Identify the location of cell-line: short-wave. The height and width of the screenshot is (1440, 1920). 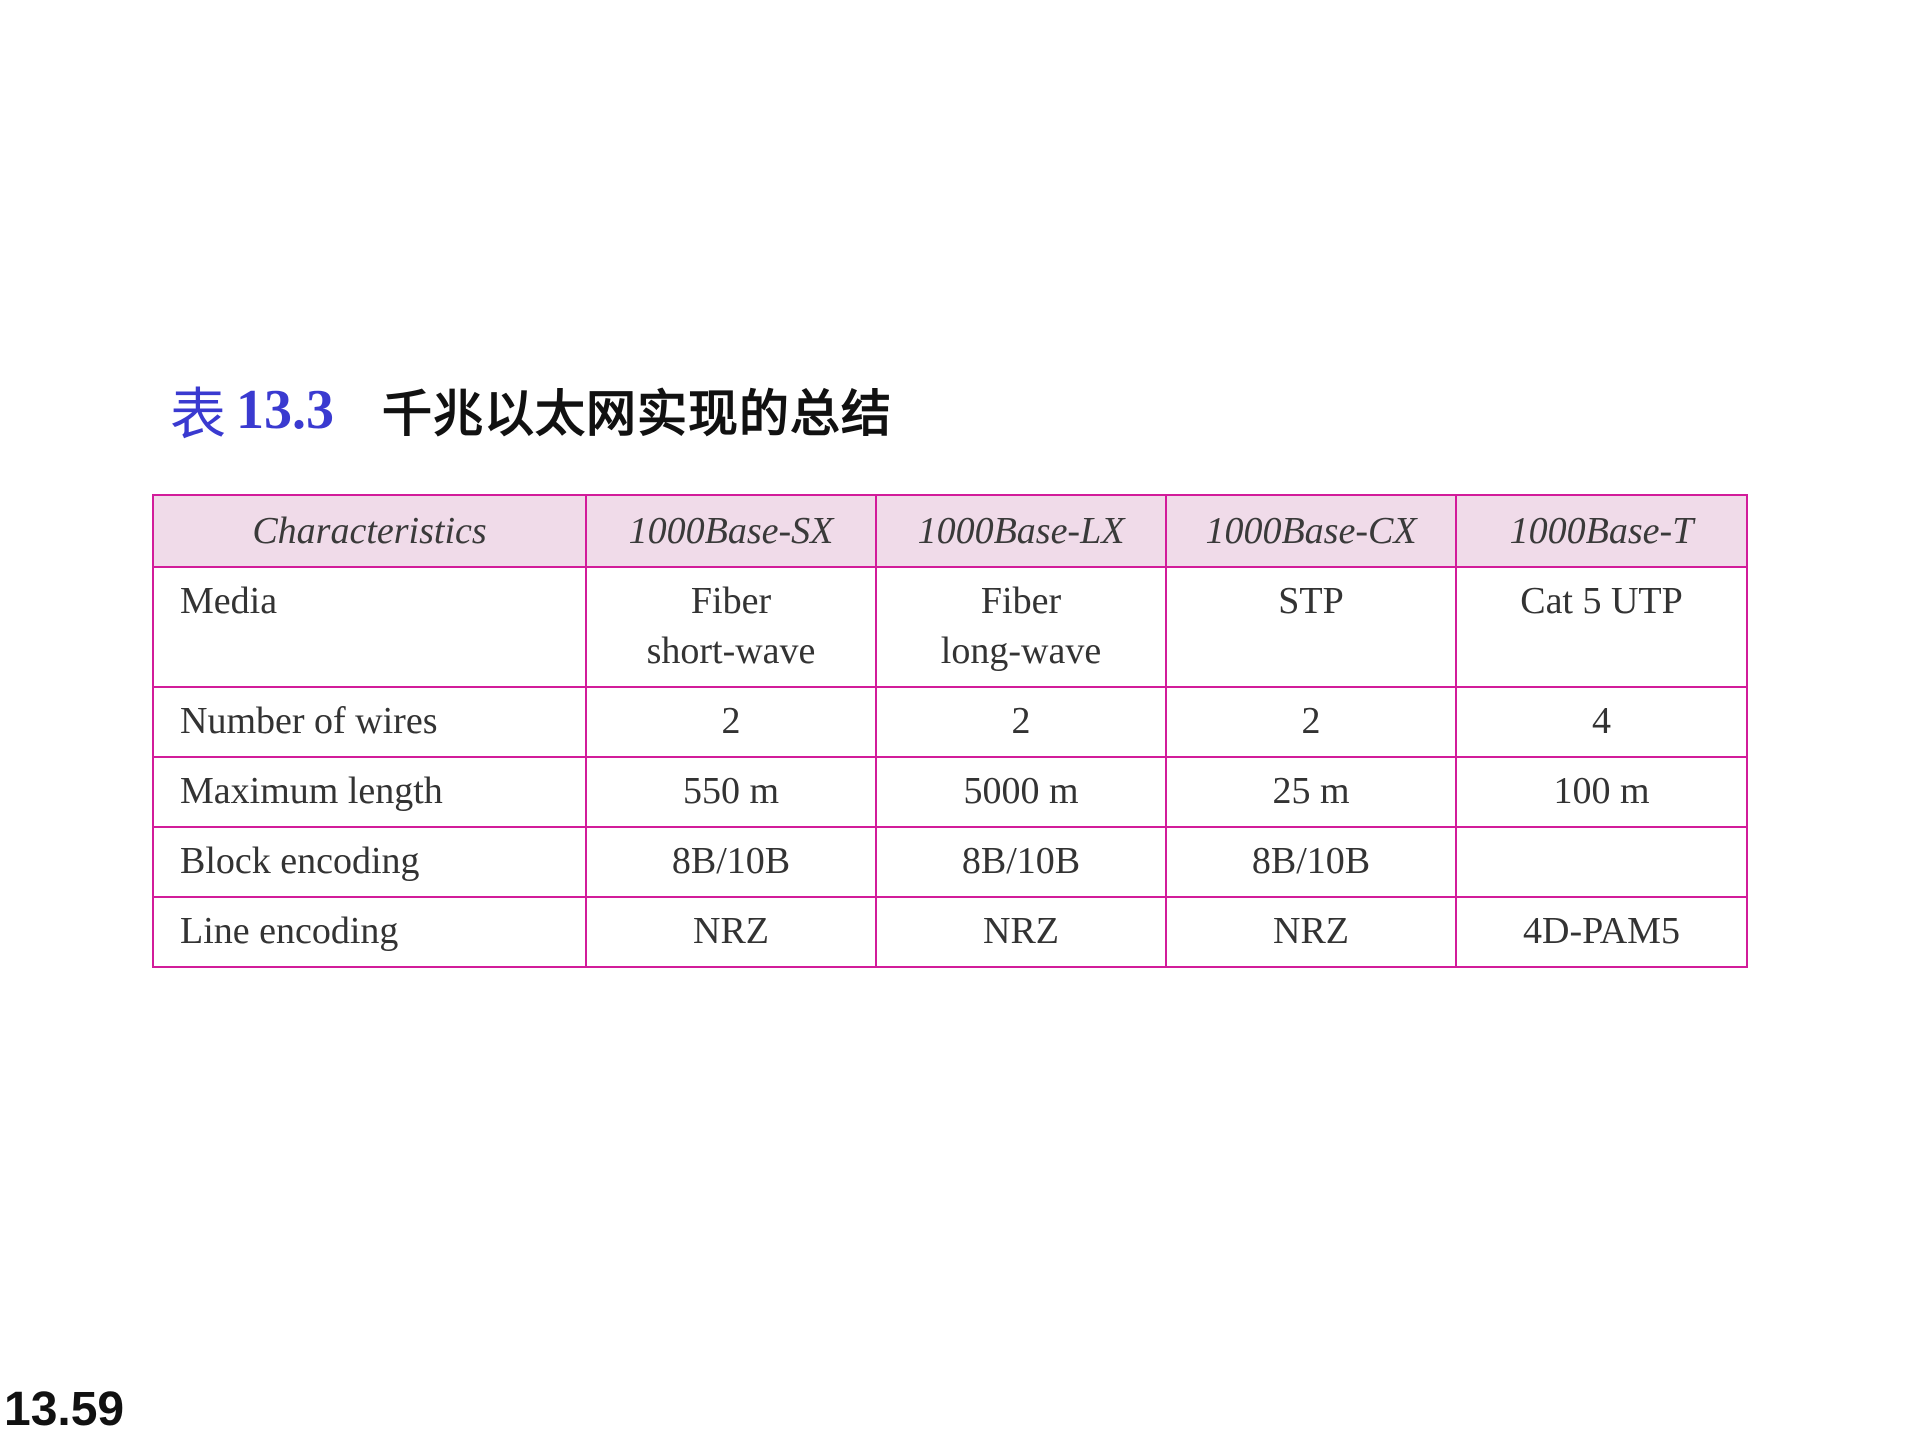
(731, 651).